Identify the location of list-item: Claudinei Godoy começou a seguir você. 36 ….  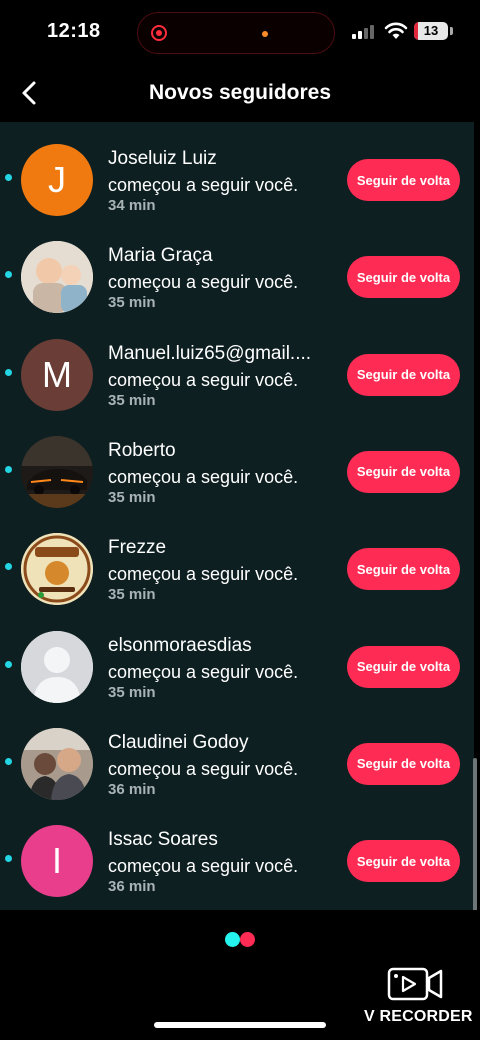
(237, 754).